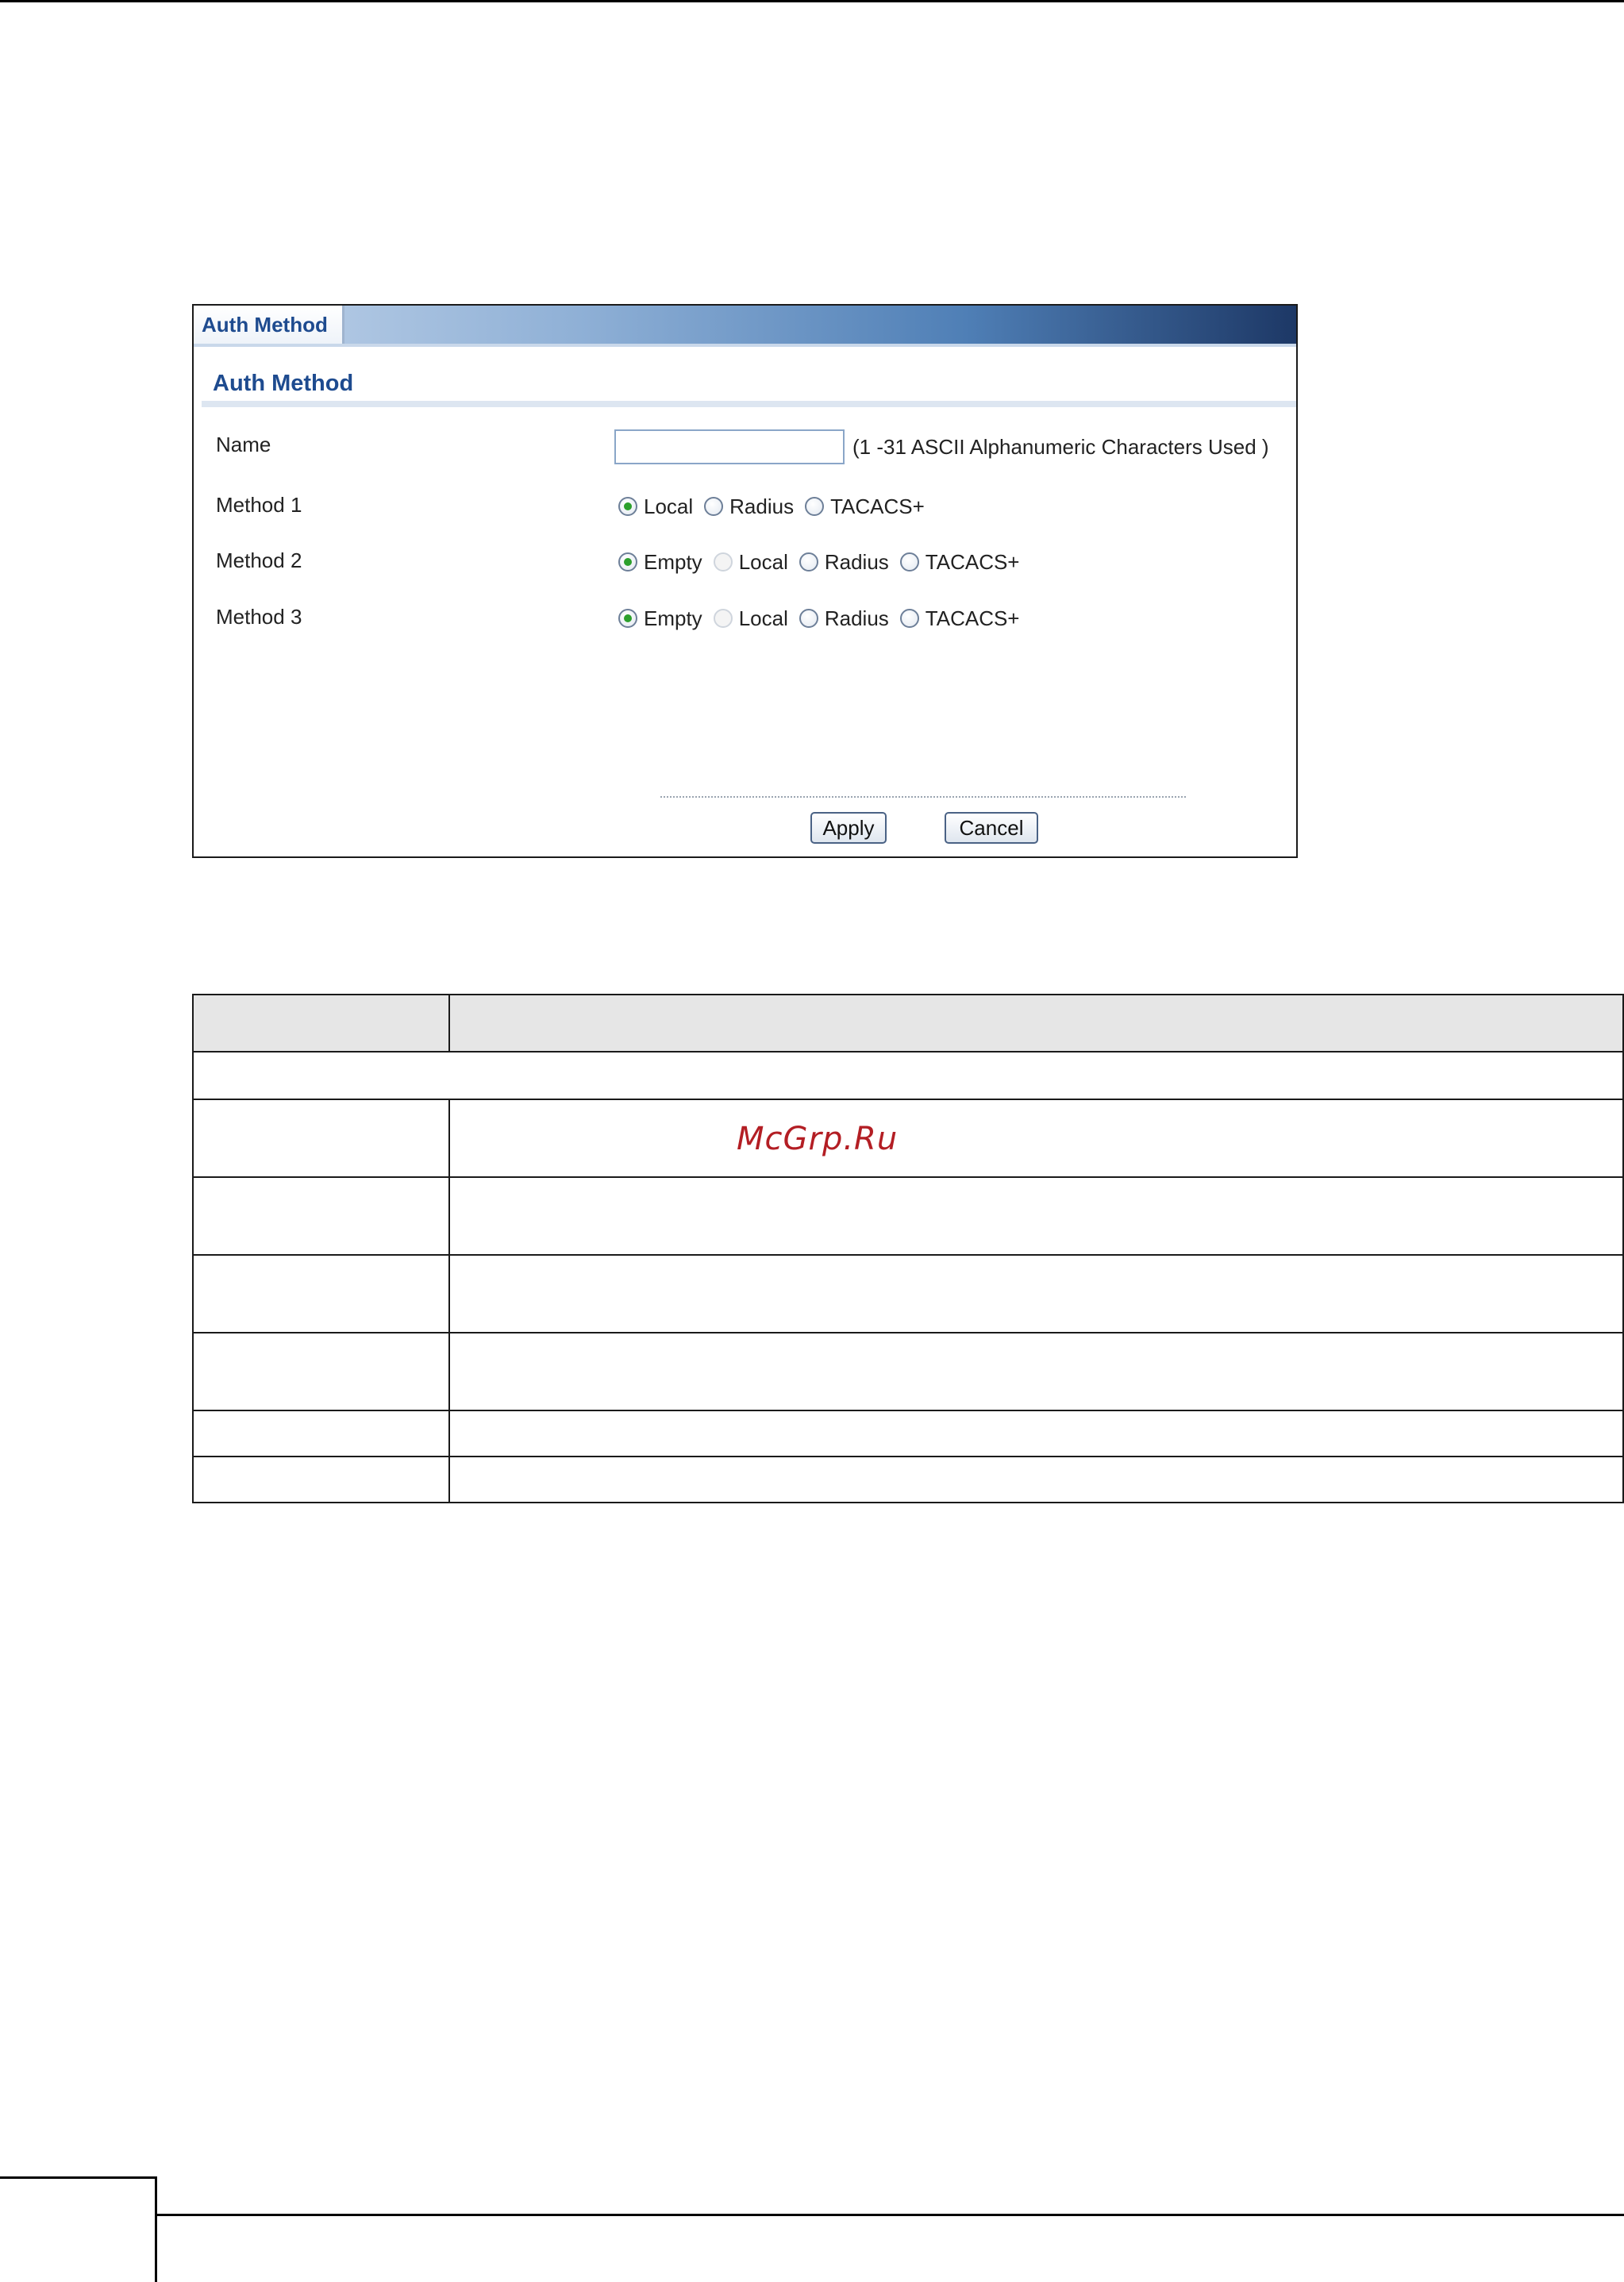  What do you see at coordinates (259, 560) in the screenshot?
I see `method-2-label: Method 2` at bounding box center [259, 560].